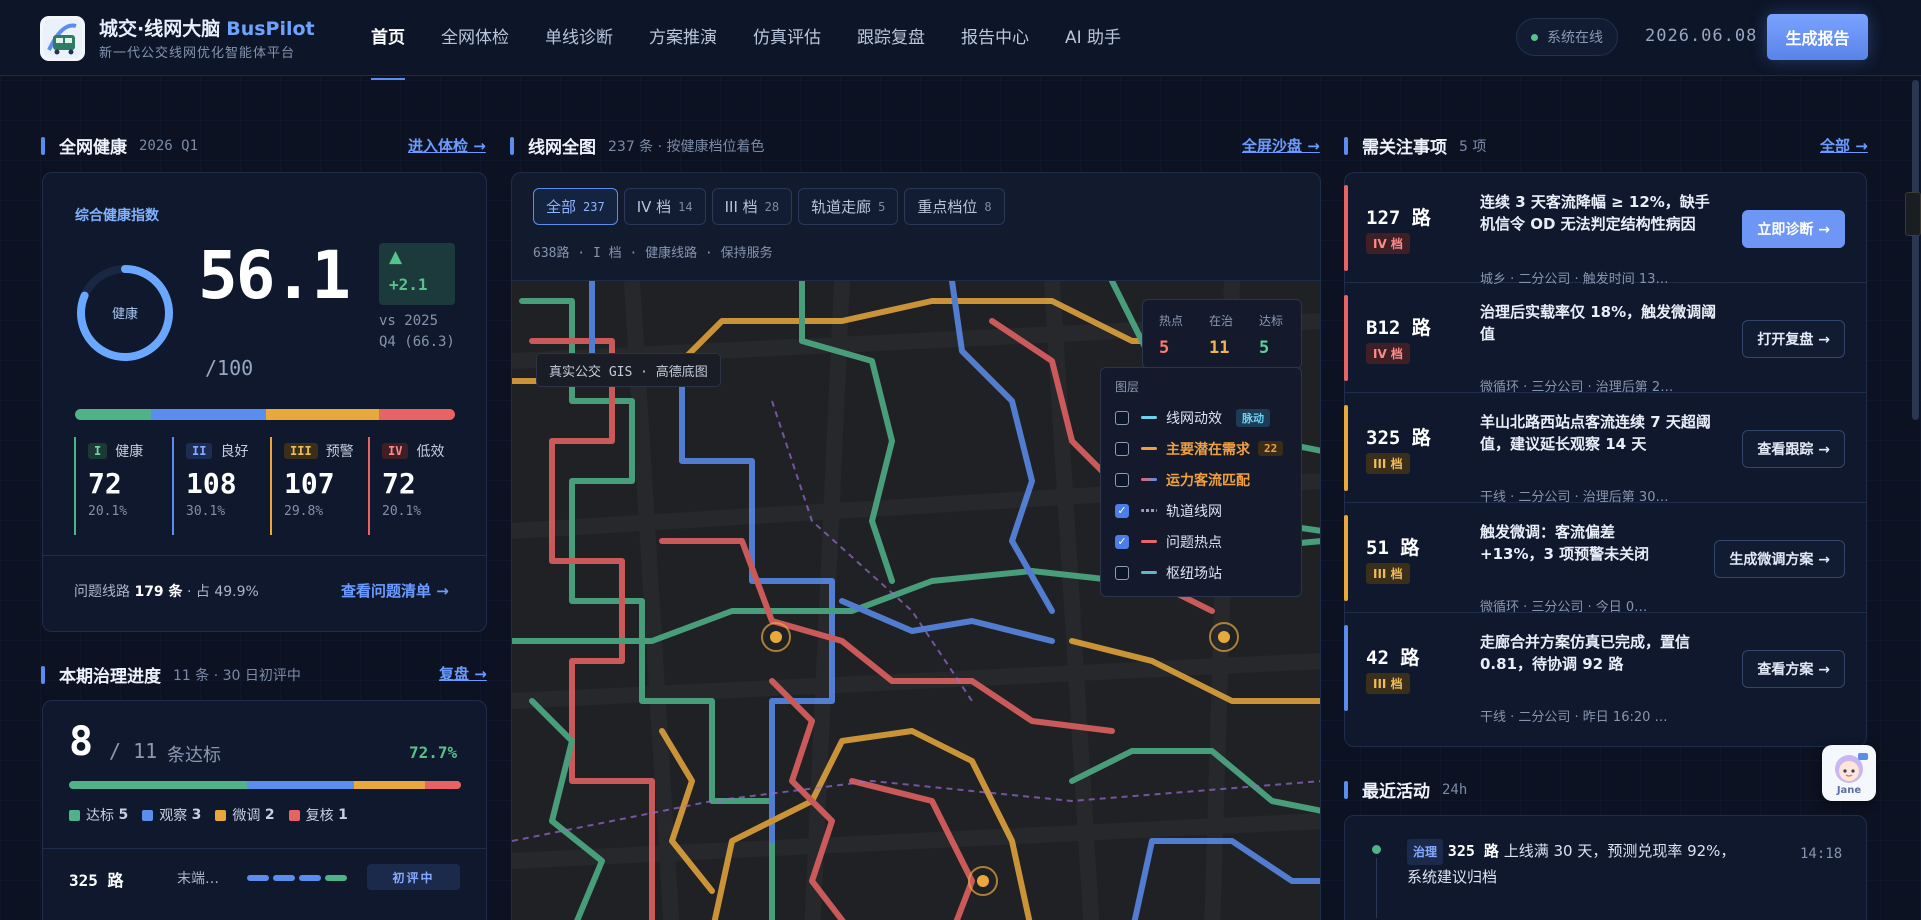 The image size is (1921, 920). I want to click on app-name-cn: 城交·线网大脑, so click(160, 29).